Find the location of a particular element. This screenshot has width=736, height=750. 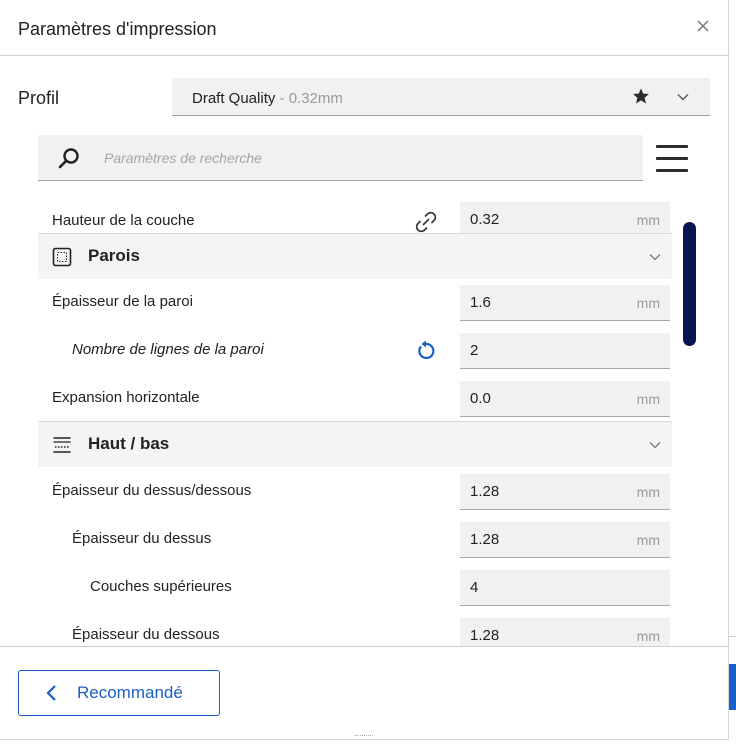

setting-row-bottom-thickness: Épaisseur du dessous 1.28 mm is located at coordinates (355, 629).